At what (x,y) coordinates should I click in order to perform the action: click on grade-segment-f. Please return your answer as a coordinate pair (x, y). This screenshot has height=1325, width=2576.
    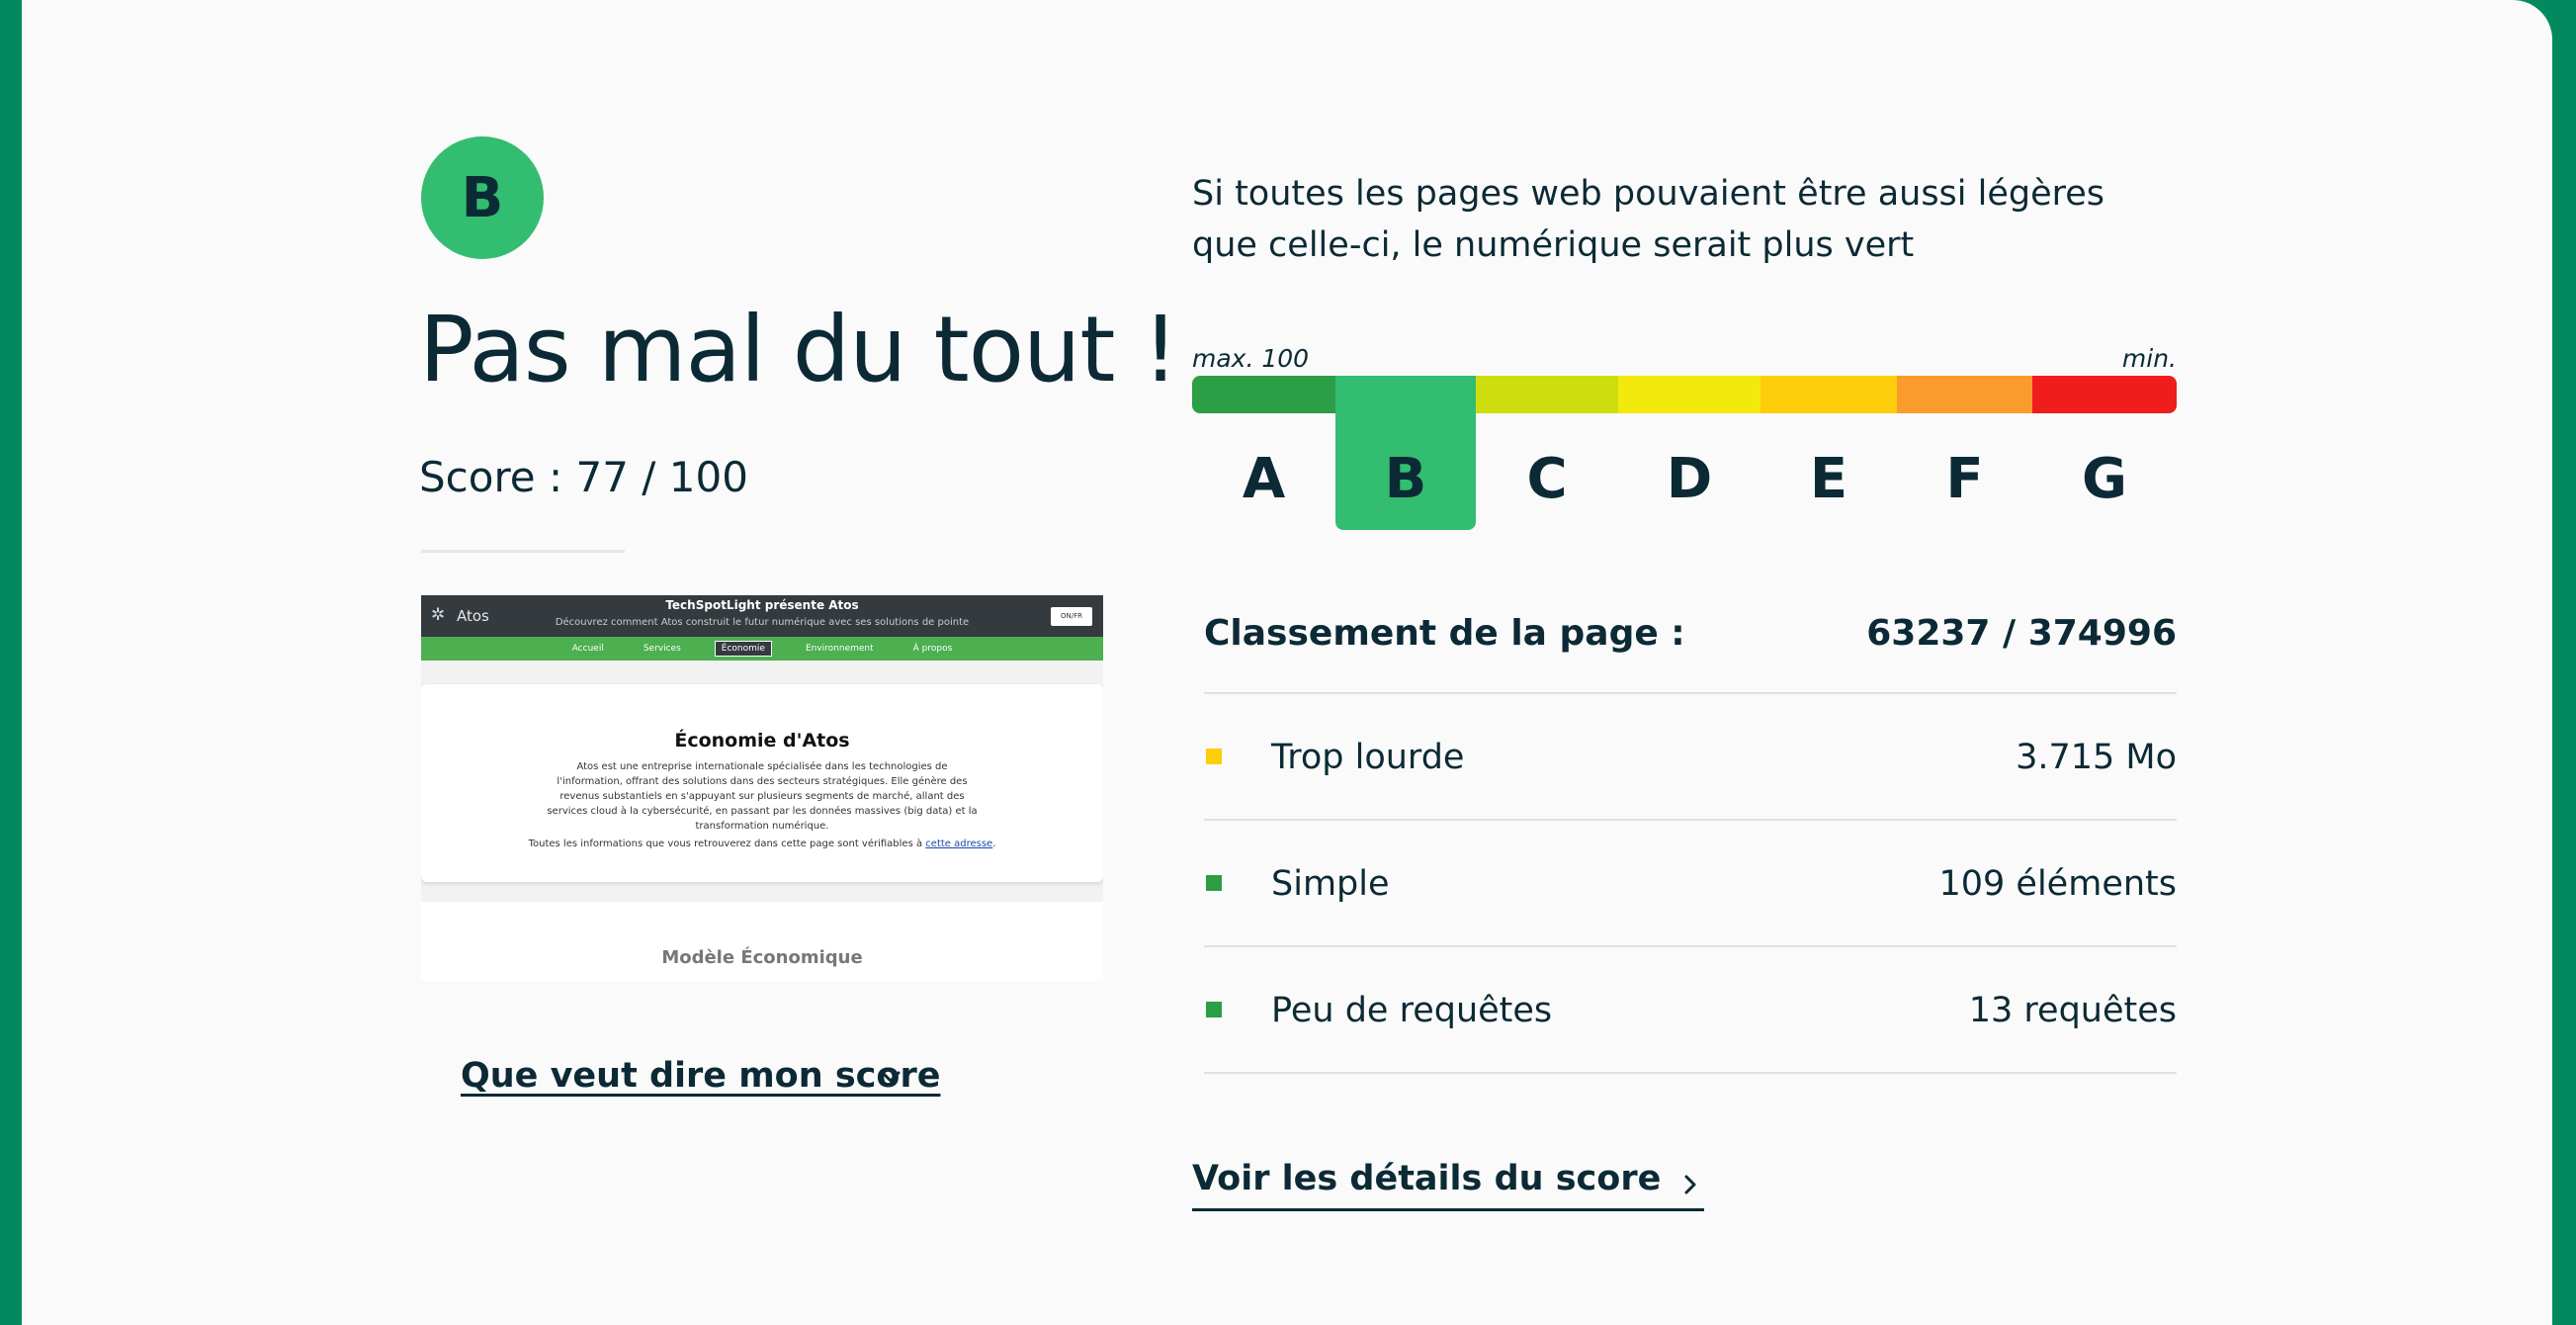
    Looking at the image, I should click on (1964, 394).